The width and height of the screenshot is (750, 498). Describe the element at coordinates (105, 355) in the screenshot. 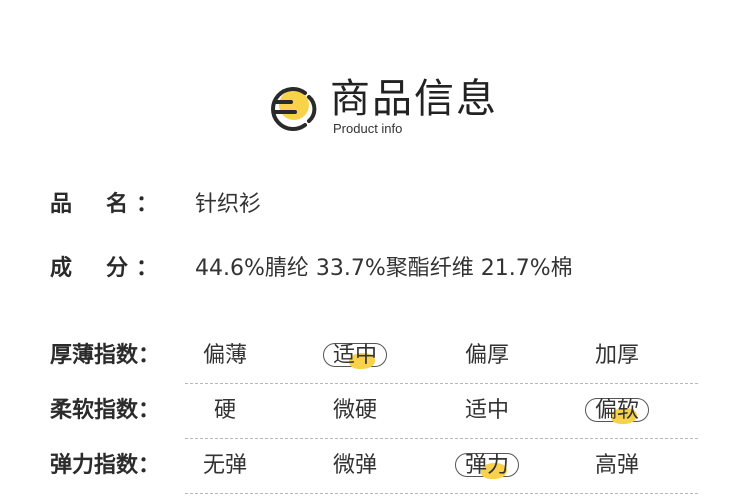

I see `index-label: 厚薄指数：` at that location.